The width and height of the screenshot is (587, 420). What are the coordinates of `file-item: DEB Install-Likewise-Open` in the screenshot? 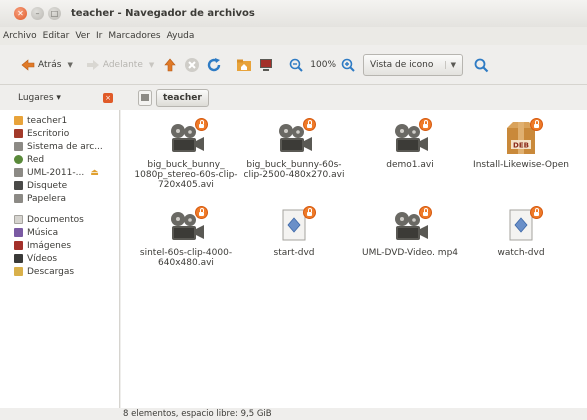 It's located at (521, 144).